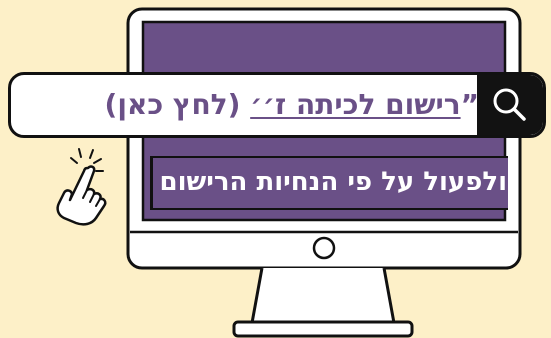  What do you see at coordinates (177, 104) in the screenshot?
I see `search-text-suffix: (לחץ כאן)` at bounding box center [177, 104].